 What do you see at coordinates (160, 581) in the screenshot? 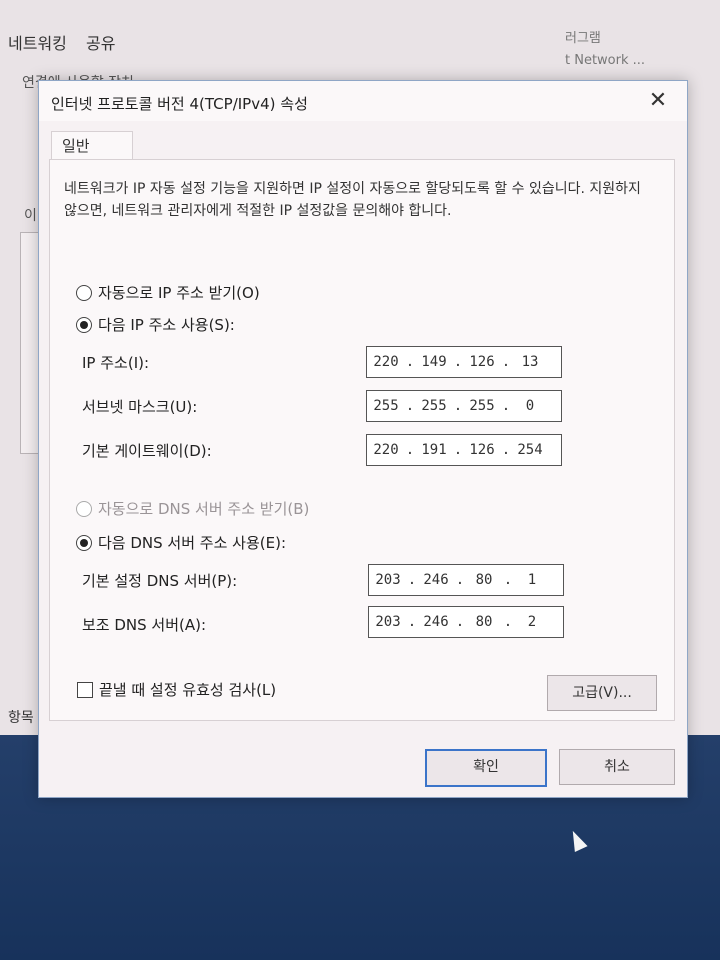
I see `preferred-dns-label: 기본 설정 DNS 서버(P):` at bounding box center [160, 581].